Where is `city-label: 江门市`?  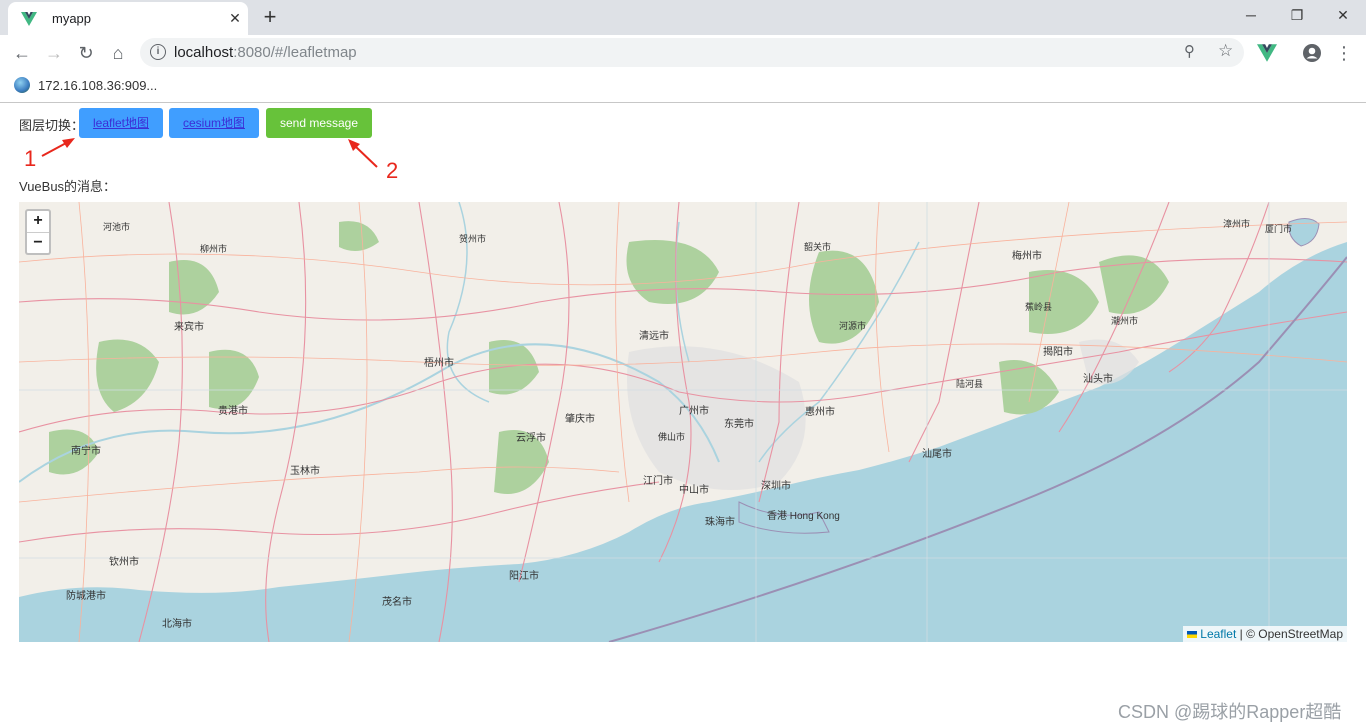 city-label: 江门市 is located at coordinates (658, 481).